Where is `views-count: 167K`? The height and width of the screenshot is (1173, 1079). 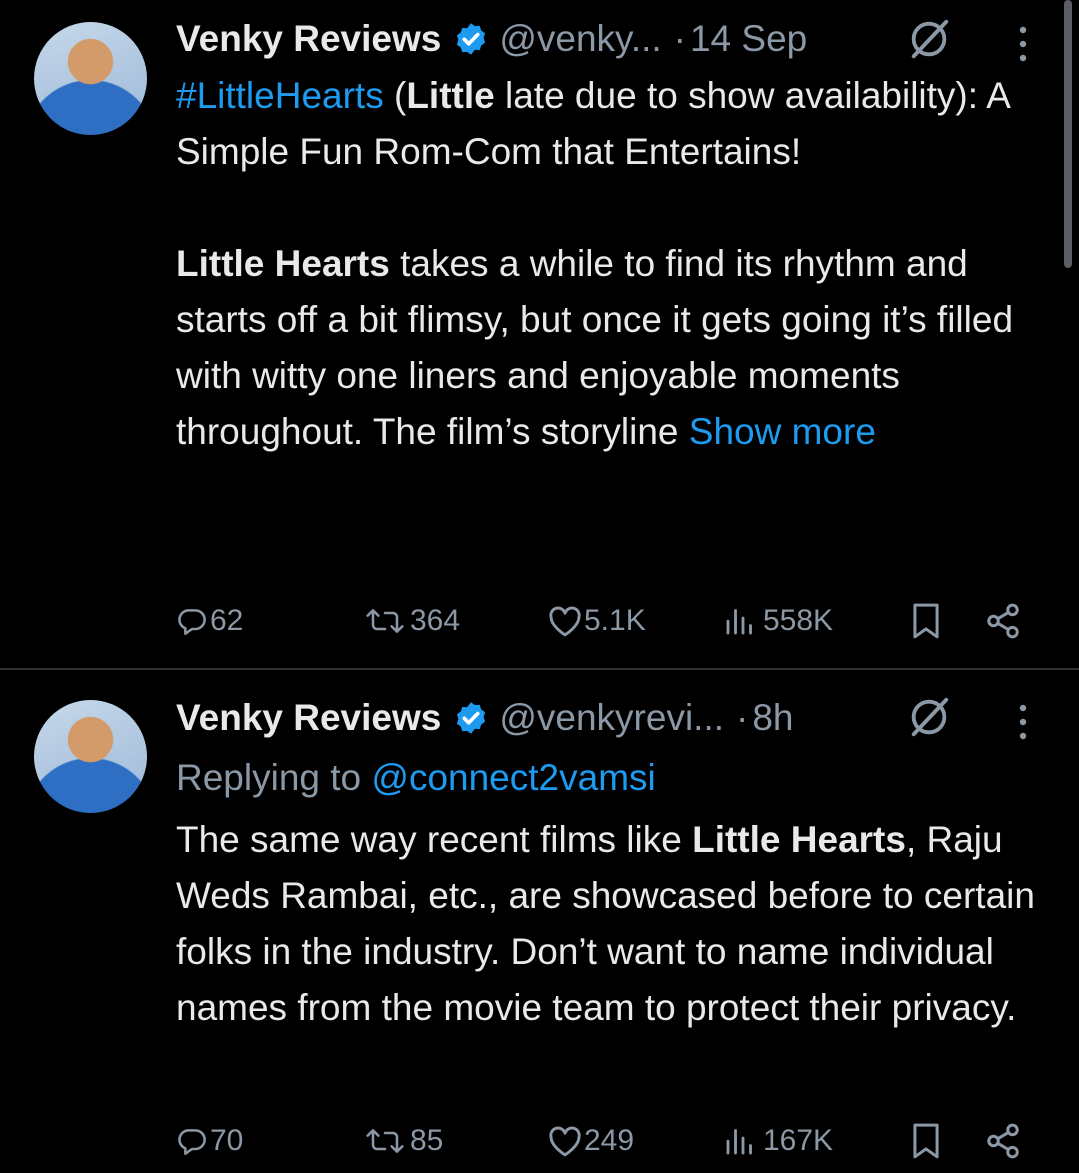
views-count: 167K is located at coordinates (798, 1140).